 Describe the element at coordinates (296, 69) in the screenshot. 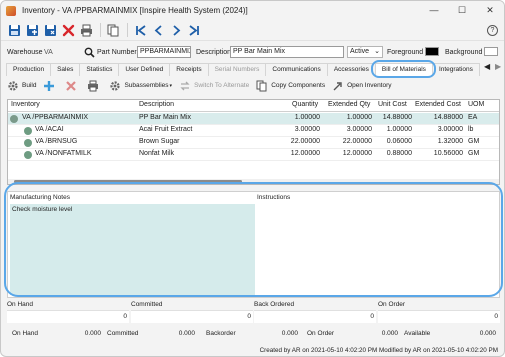

I see `tab-communications: Communications` at that location.